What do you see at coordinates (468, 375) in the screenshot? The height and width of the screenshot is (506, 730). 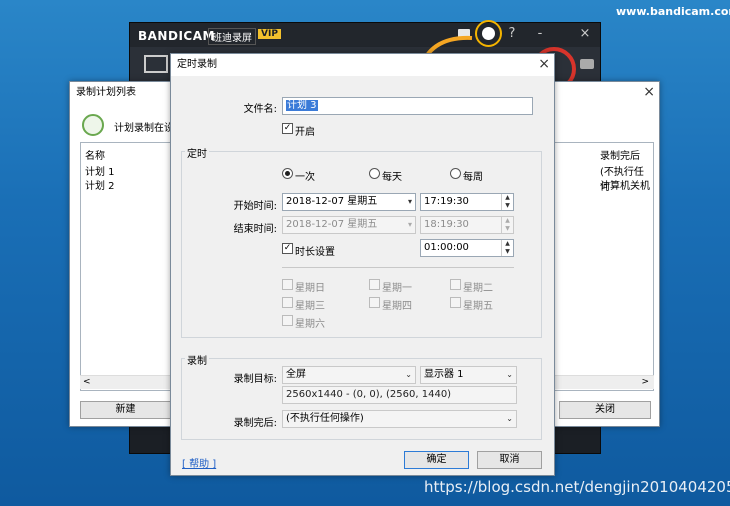 I see `monitor-select: 显示器 1 ⌄` at bounding box center [468, 375].